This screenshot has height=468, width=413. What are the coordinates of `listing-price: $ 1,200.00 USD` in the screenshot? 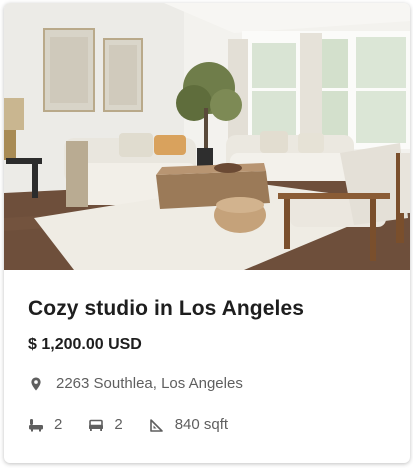 It's located at (85, 344).